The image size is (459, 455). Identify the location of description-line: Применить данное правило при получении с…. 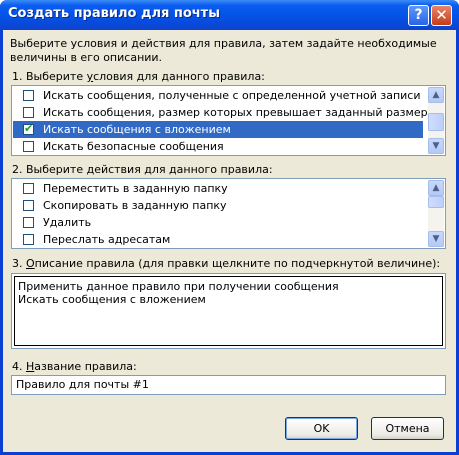
(178, 286).